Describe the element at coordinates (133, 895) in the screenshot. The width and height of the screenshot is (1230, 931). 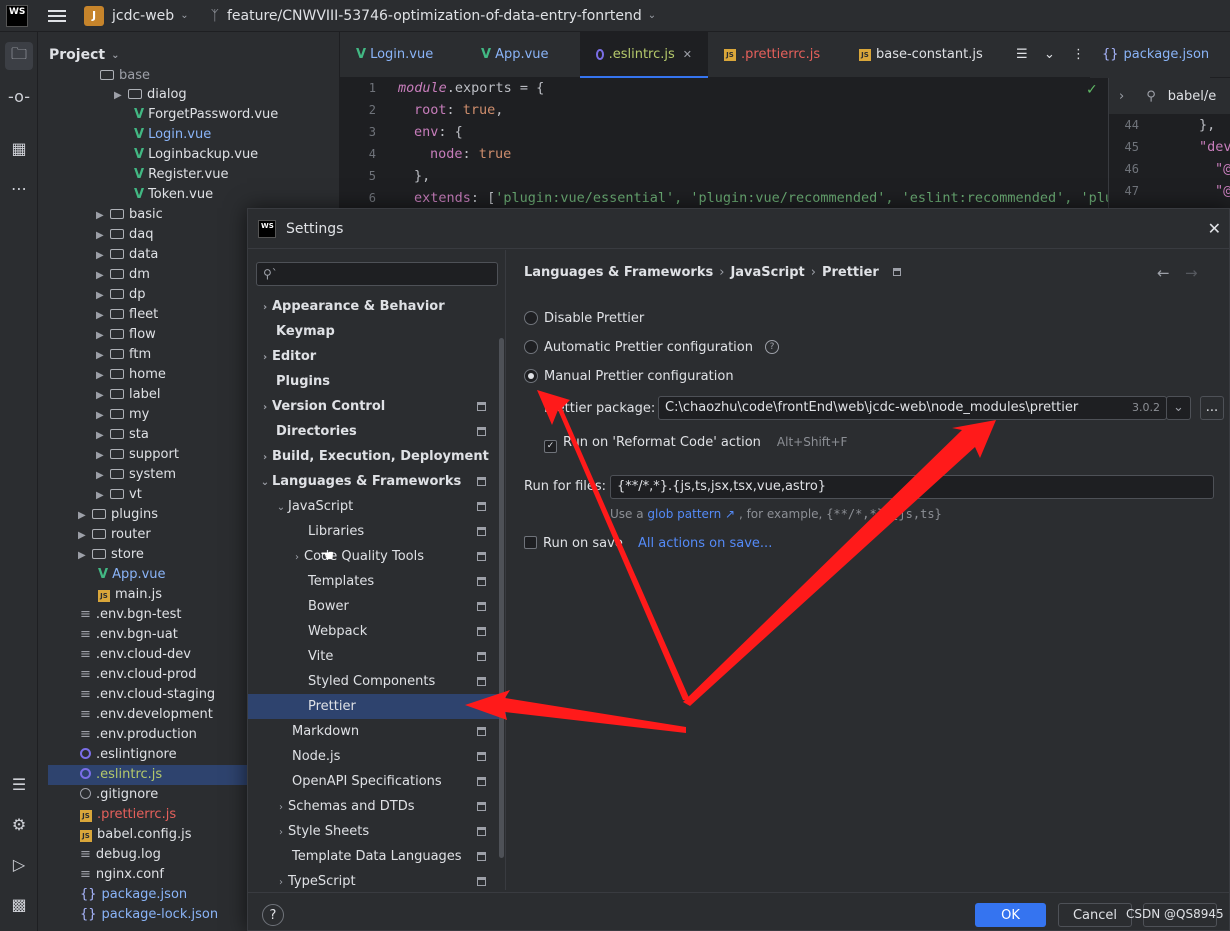
I see `tree-file: {} package.json` at that location.